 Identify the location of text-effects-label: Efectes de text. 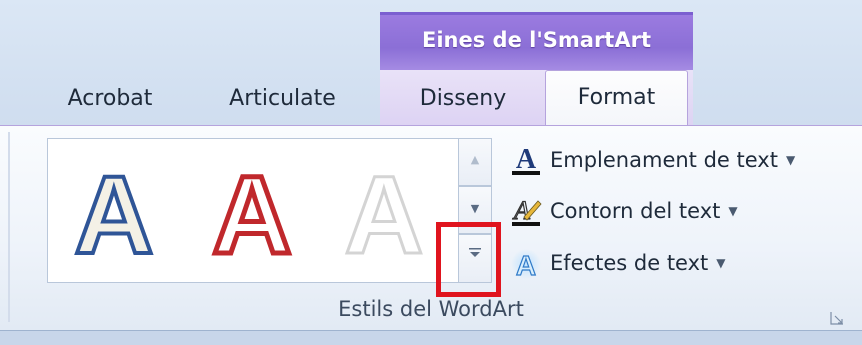
(629, 263).